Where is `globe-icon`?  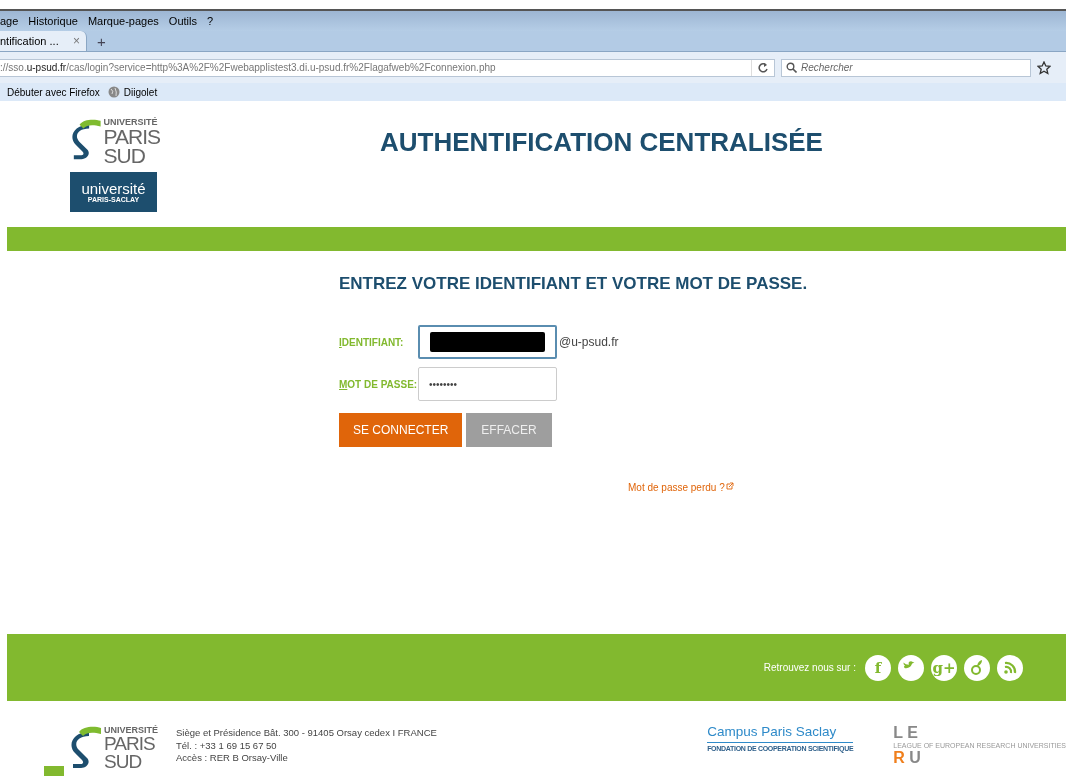
globe-icon is located at coordinates (113, 92).